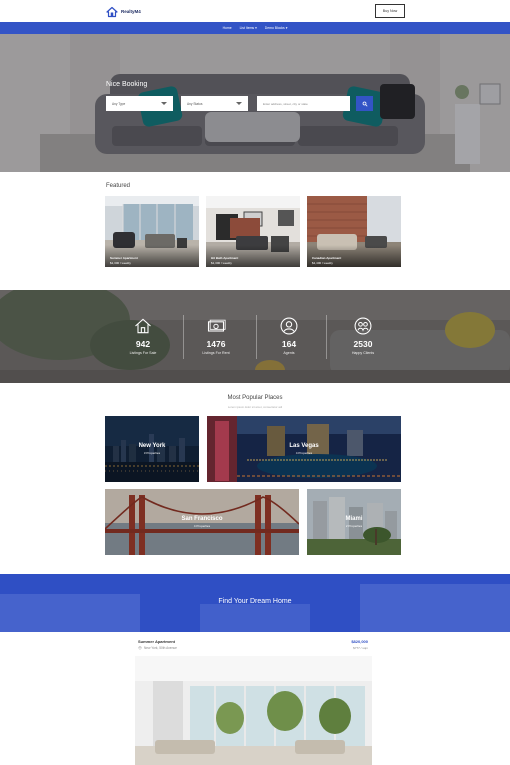 The image size is (510, 765). Describe the element at coordinates (289, 353) in the screenshot. I see `stat-label: Agents` at that location.